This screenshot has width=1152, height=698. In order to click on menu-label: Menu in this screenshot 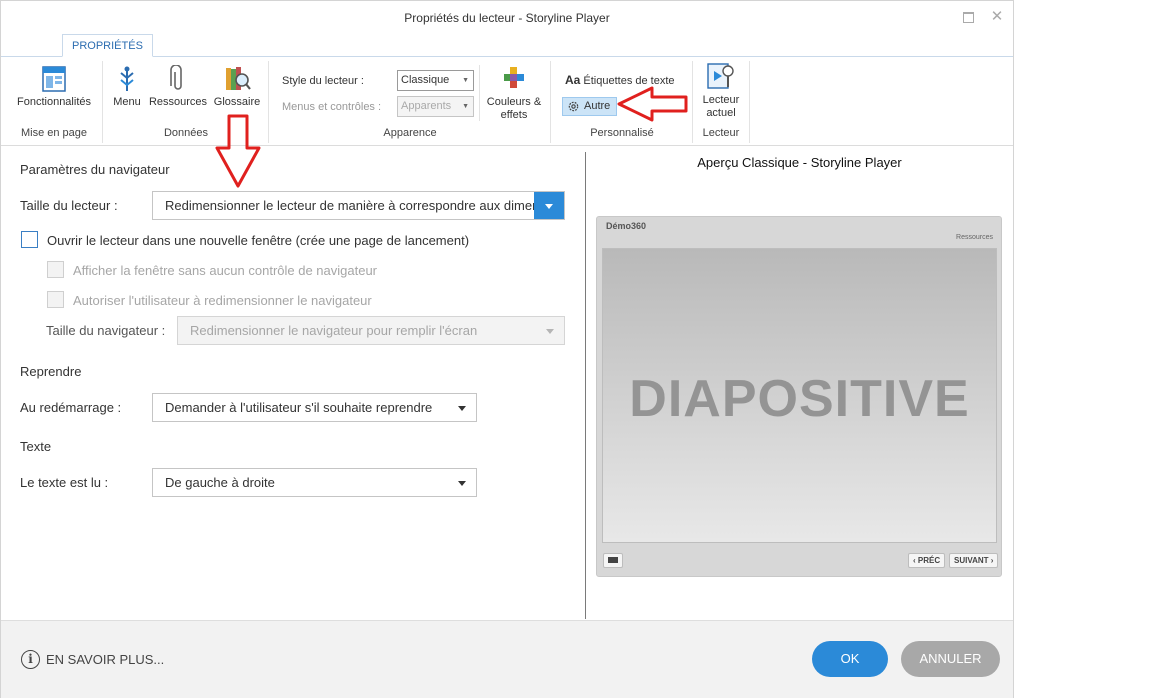, I will do `click(127, 102)`.